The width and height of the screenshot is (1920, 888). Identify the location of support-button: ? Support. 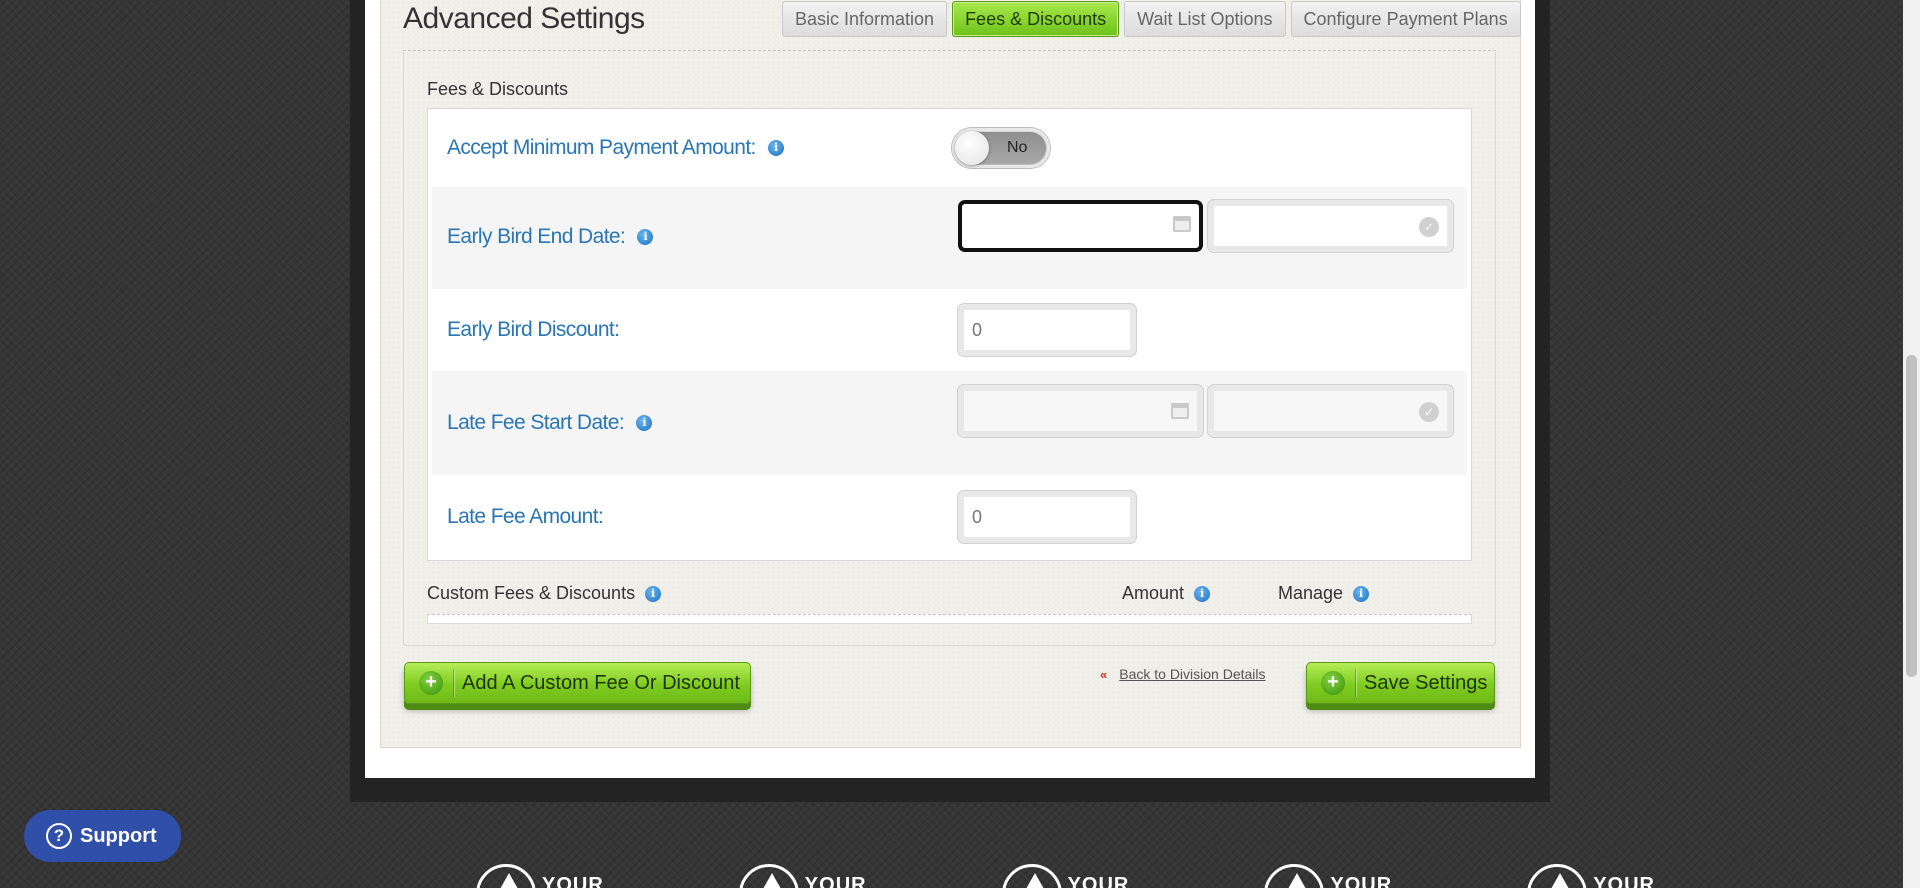
(102, 836).